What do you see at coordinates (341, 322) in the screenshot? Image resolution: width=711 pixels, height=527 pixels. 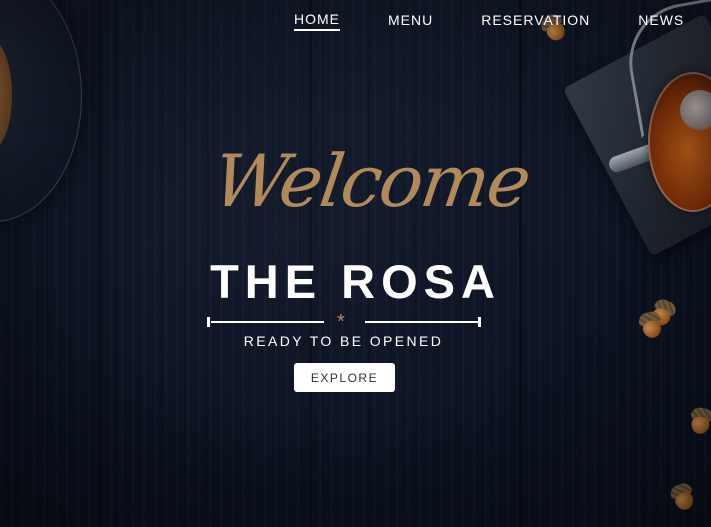 I see `asterisk-icon: *` at bounding box center [341, 322].